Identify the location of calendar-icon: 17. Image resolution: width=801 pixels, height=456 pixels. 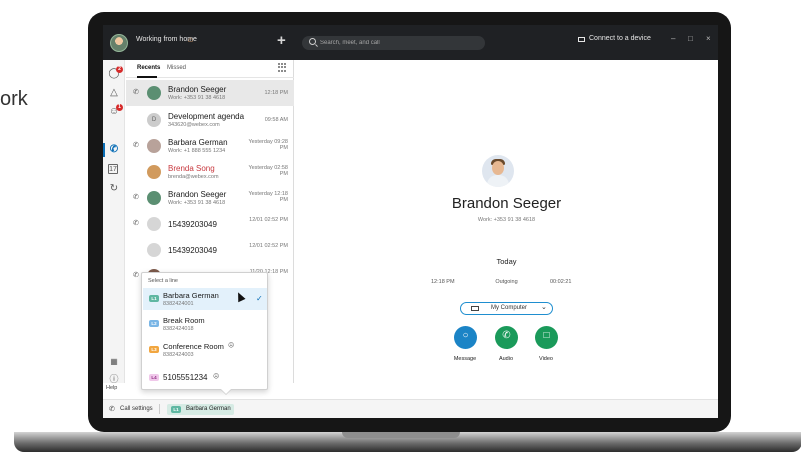
(113, 169).